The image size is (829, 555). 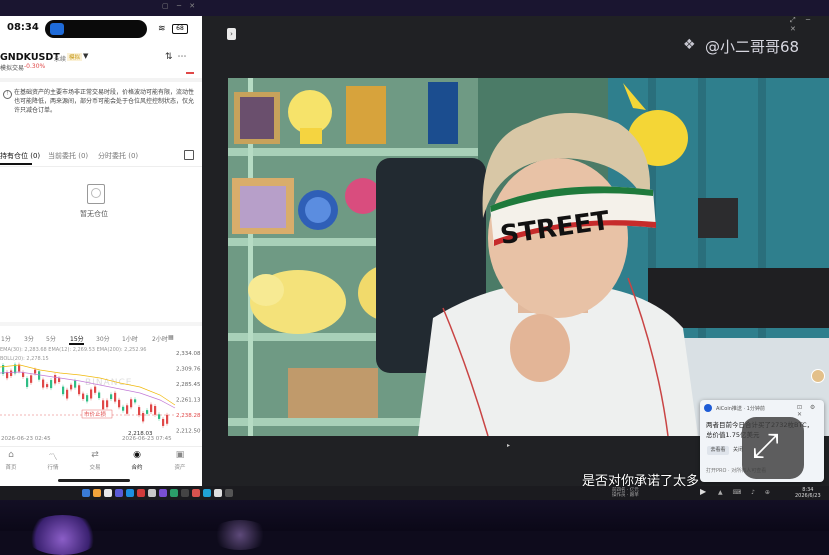 I want to click on status-time: 08:34, so click(x=23, y=27).